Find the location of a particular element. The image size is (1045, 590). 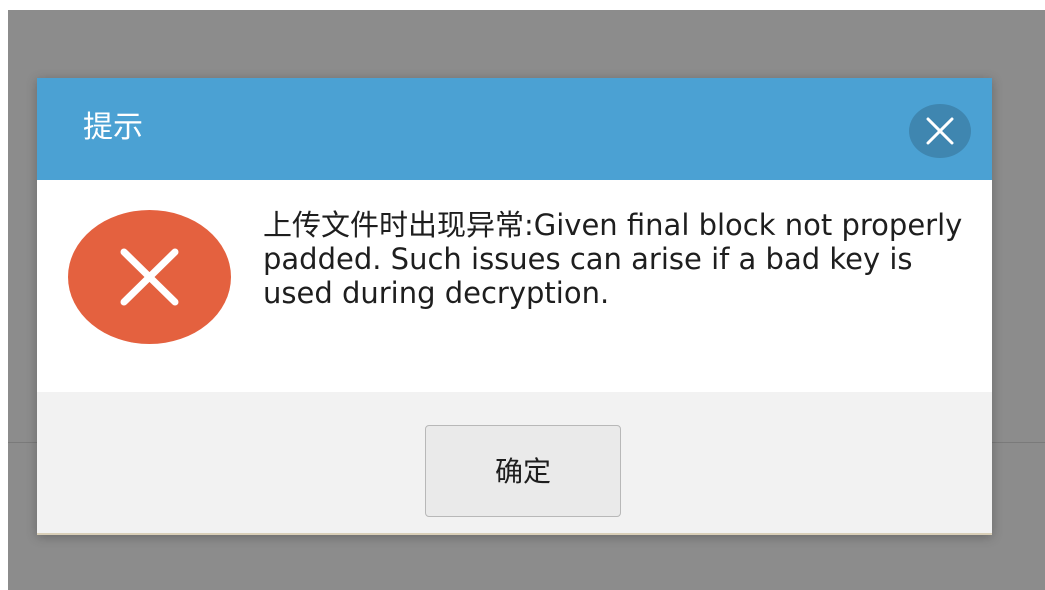

close-icon is located at coordinates (940, 131).